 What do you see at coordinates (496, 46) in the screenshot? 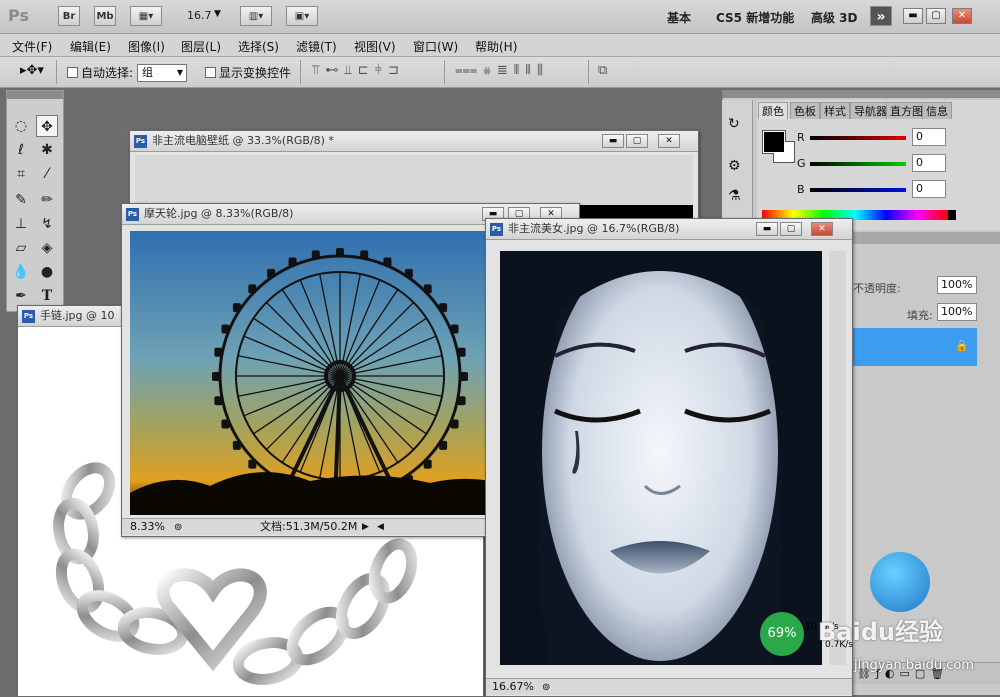
I see `menu-help: 帮助(H)` at bounding box center [496, 46].